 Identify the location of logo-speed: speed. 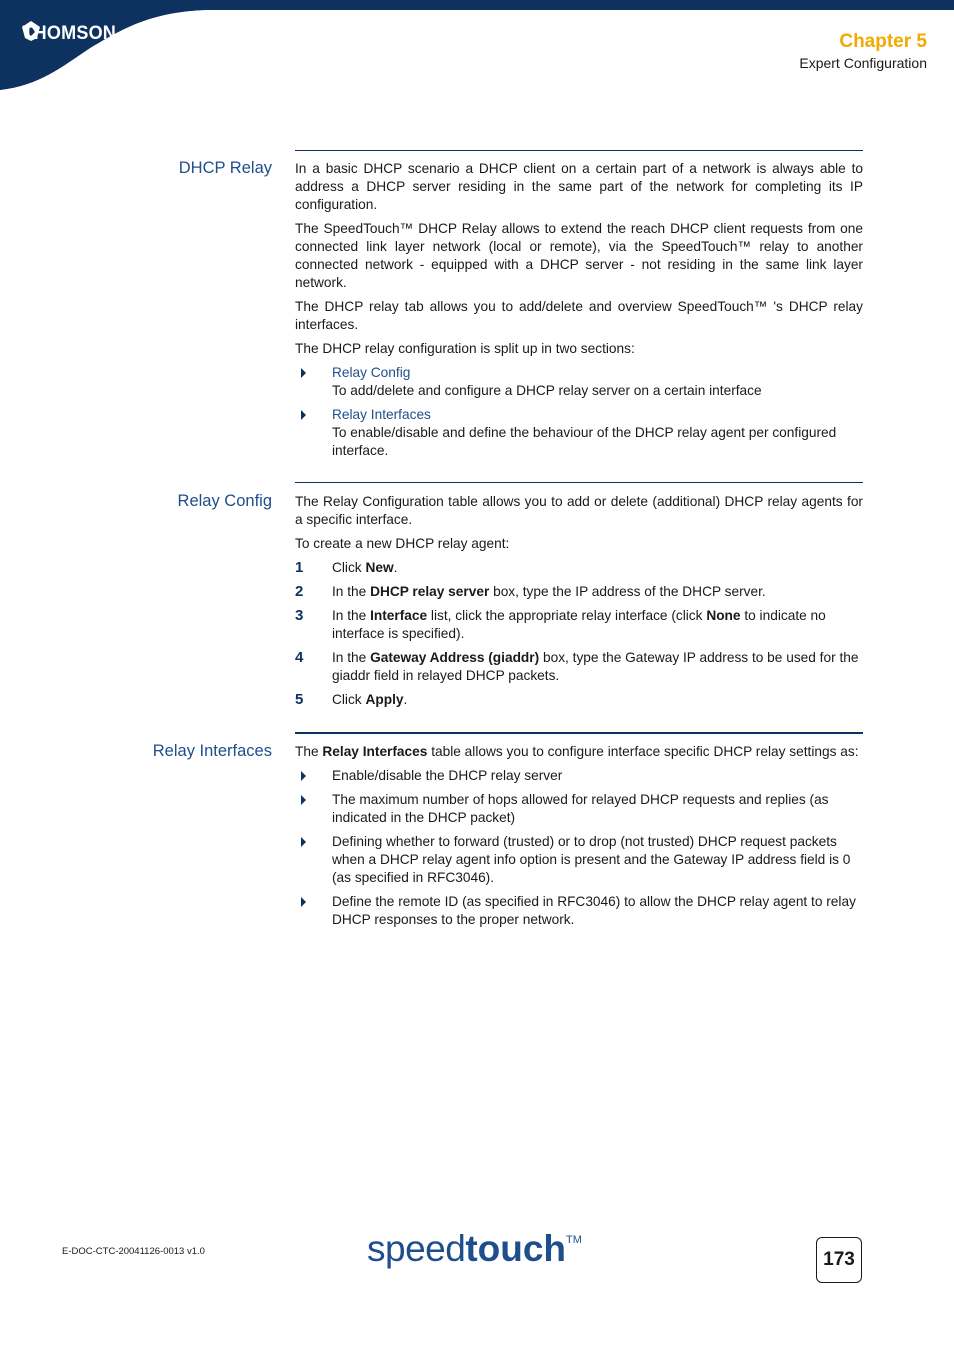
(416, 1248).